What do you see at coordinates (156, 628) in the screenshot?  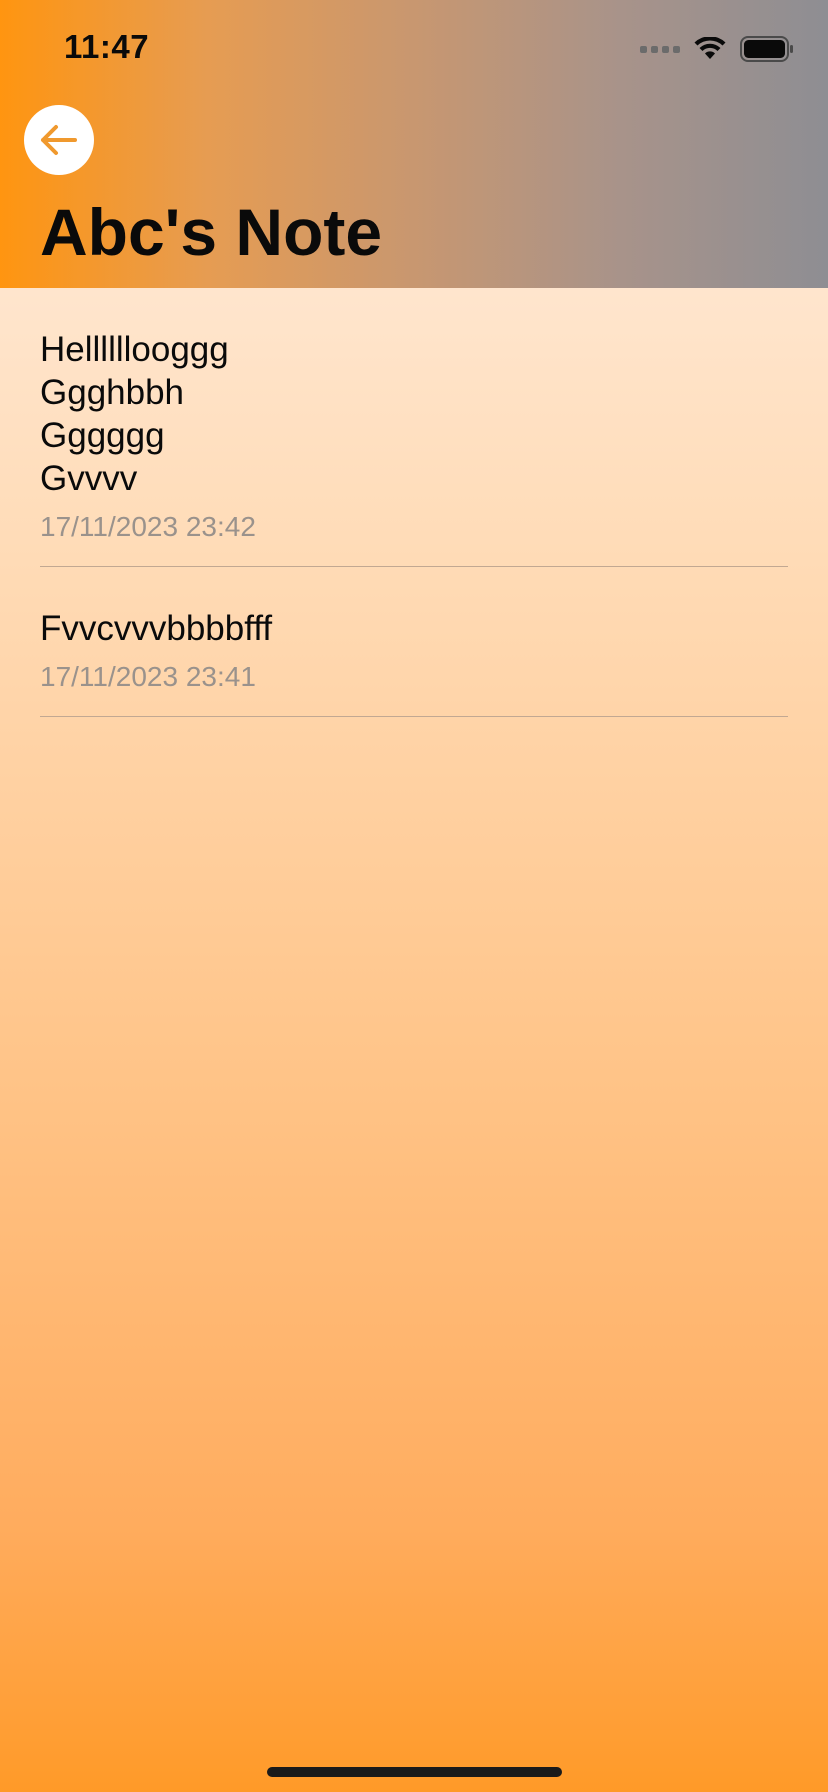 I see `note-text: Fvvcvvvbbbbfff` at bounding box center [156, 628].